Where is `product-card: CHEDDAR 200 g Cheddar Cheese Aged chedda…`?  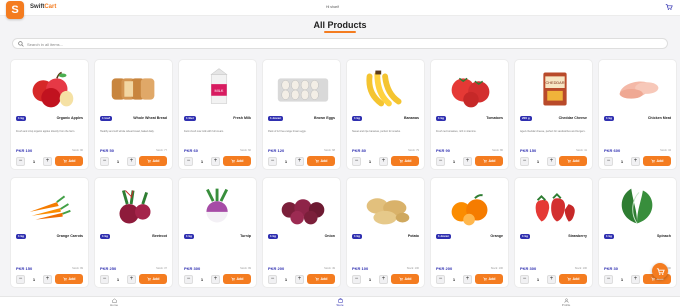
product-card: CHEDDAR 200 g Cheddar Cheese Aged chedda… is located at coordinates (553, 114).